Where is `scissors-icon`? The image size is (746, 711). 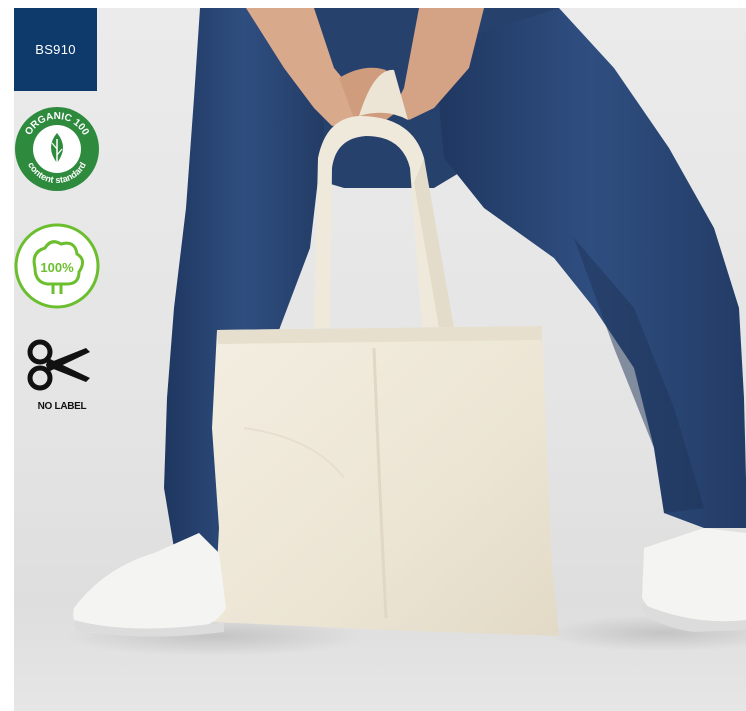 scissors-icon is located at coordinates (58, 365).